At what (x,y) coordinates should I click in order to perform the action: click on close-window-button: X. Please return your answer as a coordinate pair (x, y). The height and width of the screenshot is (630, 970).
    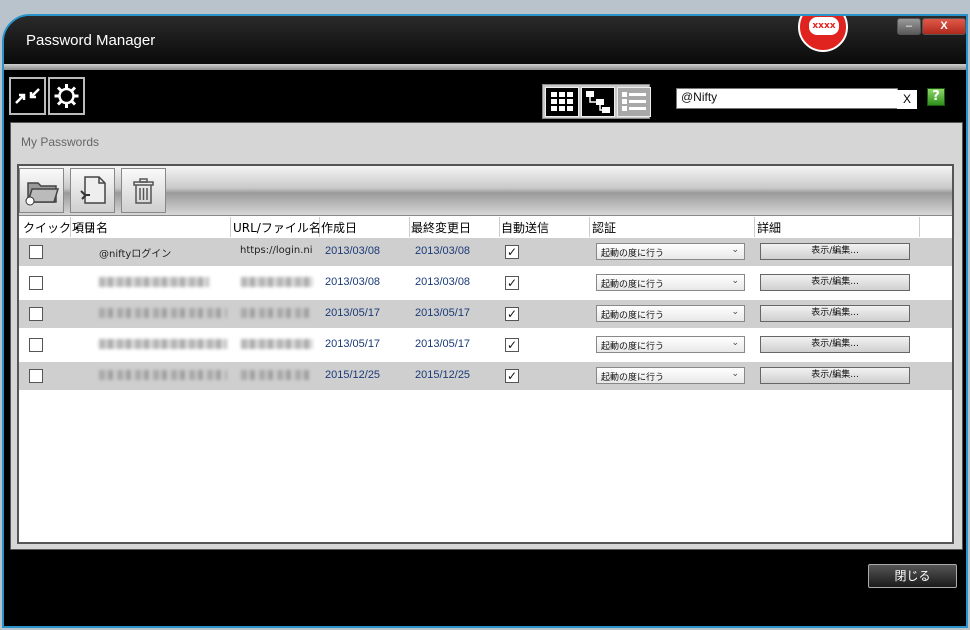
    Looking at the image, I should click on (944, 26).